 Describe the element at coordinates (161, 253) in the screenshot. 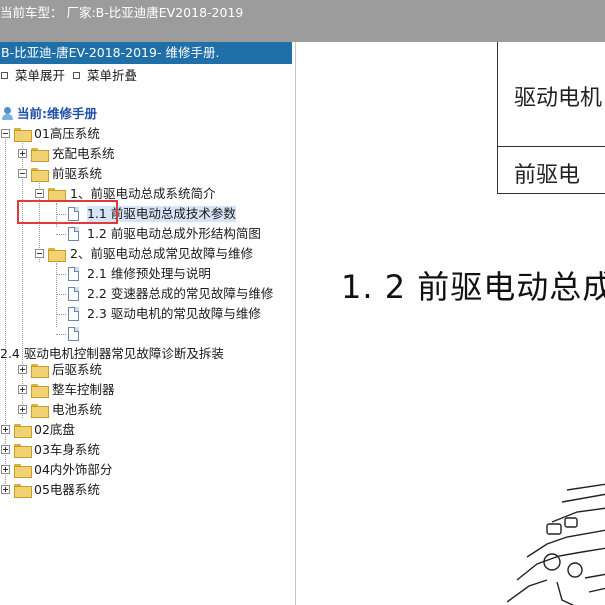

I see `tree-item-label: 2、前驱电动总成常见故障与维修` at that location.